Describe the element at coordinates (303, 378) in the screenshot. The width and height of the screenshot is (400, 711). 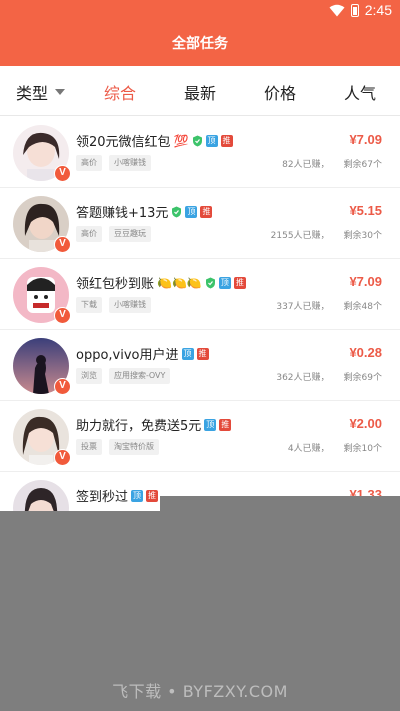
I see `joined-count: 362人已赚，` at that location.